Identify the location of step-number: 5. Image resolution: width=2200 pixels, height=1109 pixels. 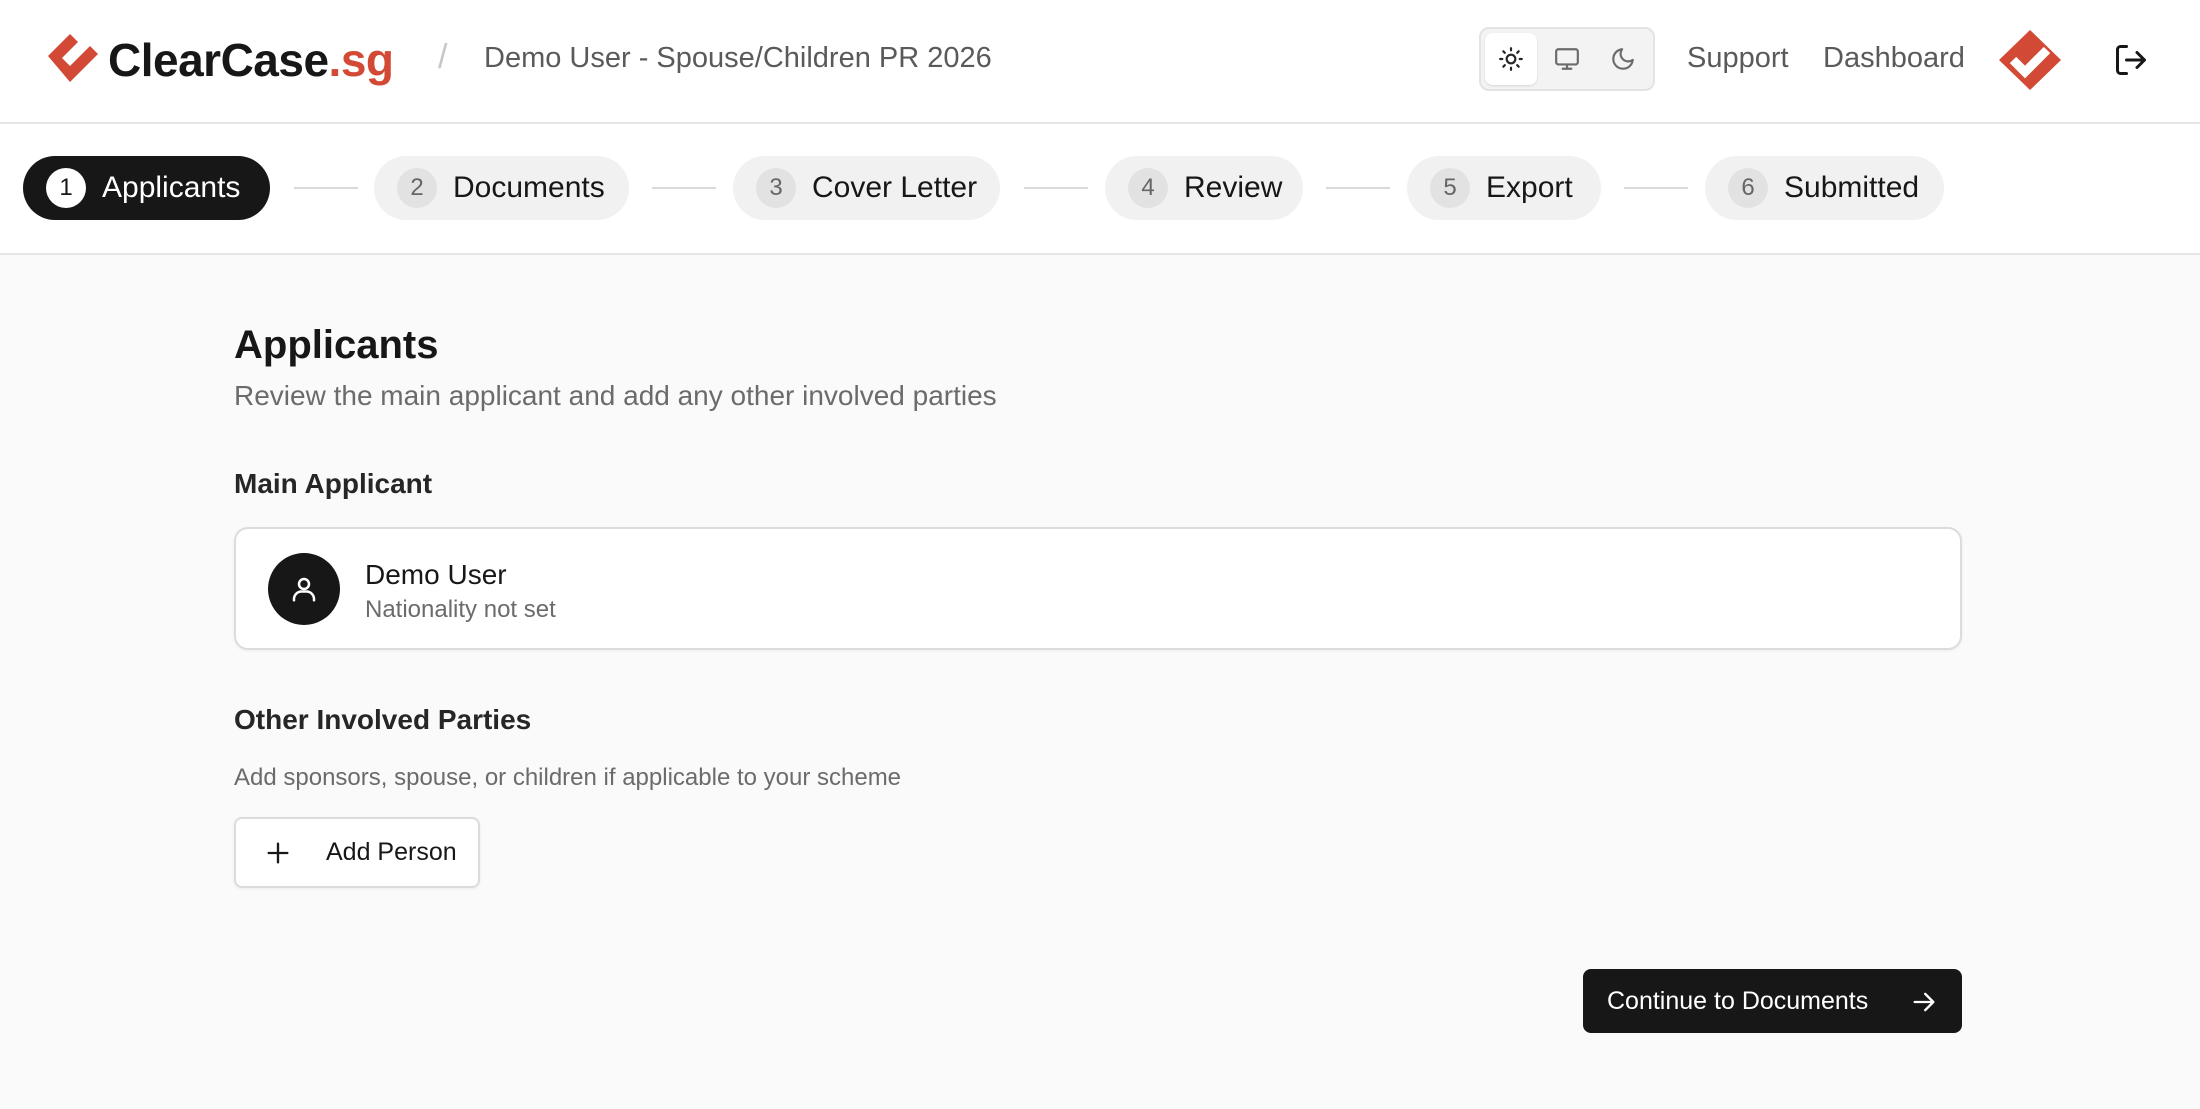
(1450, 188).